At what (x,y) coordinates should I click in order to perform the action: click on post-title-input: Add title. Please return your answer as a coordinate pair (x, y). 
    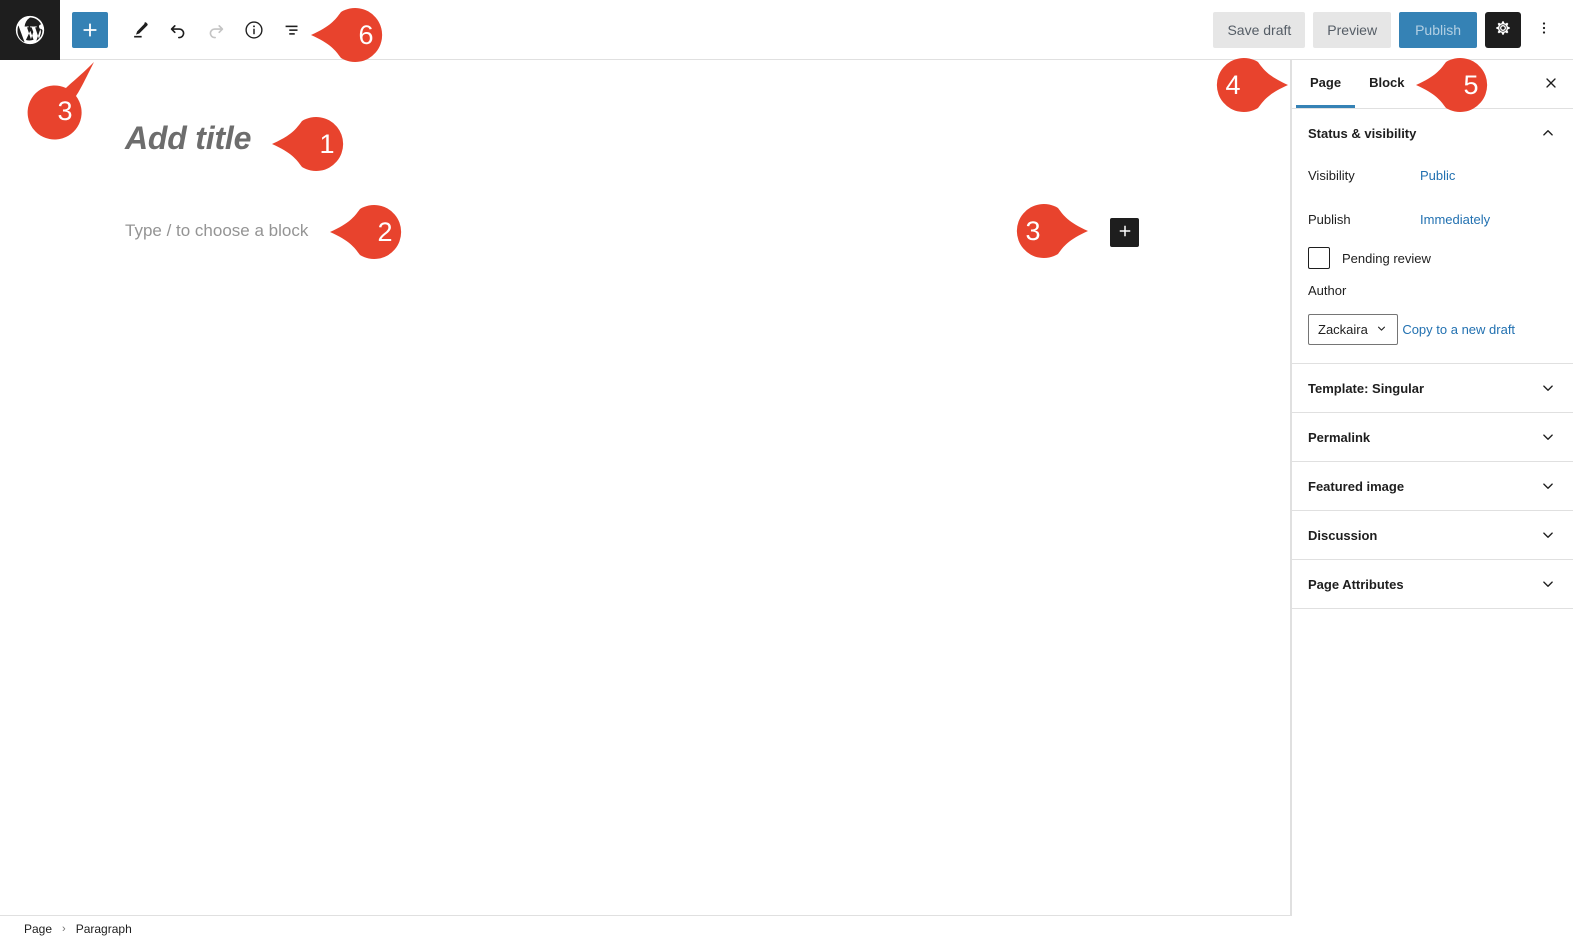
    Looking at the image, I should click on (188, 138).